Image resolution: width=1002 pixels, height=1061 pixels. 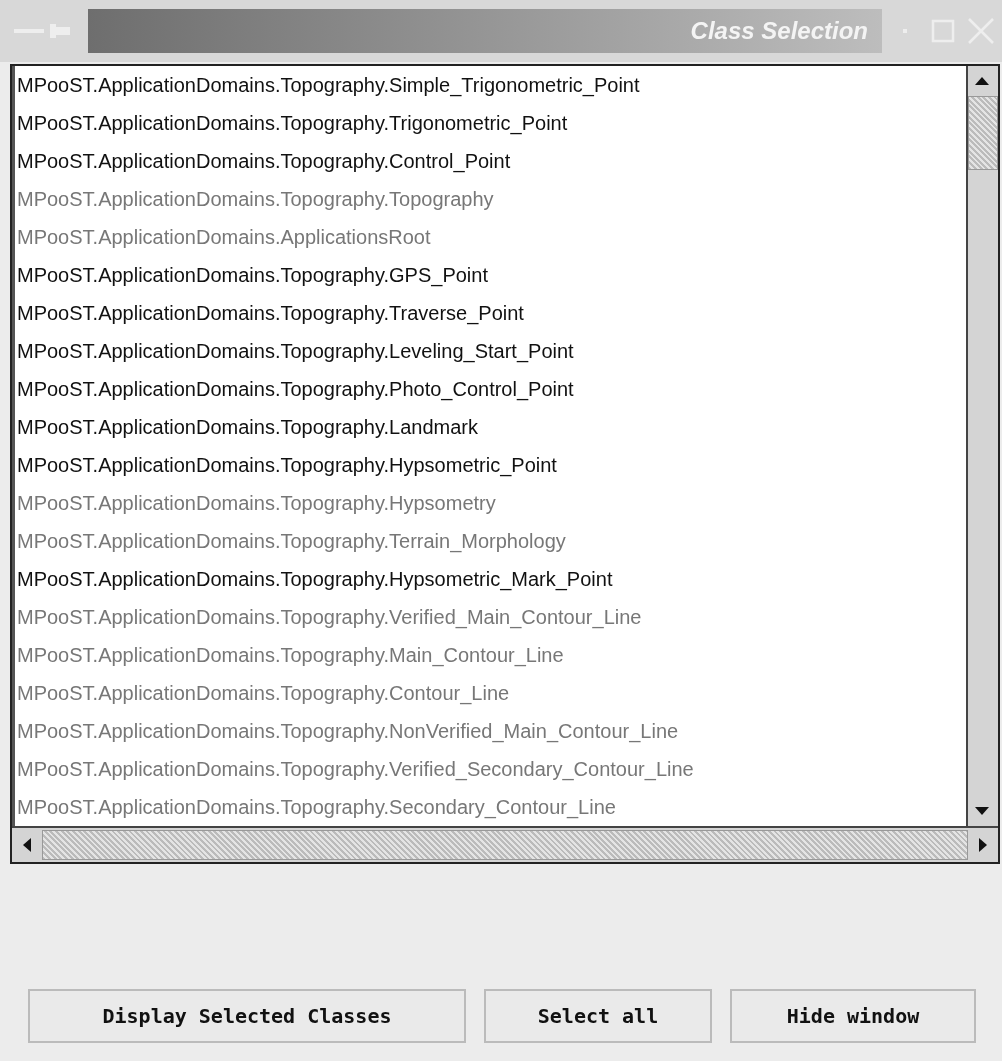 What do you see at coordinates (779, 31) in the screenshot?
I see `window-title: Class Selection` at bounding box center [779, 31].